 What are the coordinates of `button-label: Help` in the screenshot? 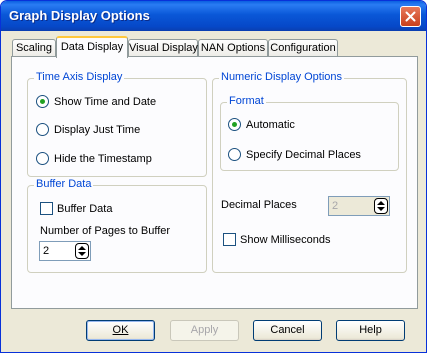 It's located at (370, 330).